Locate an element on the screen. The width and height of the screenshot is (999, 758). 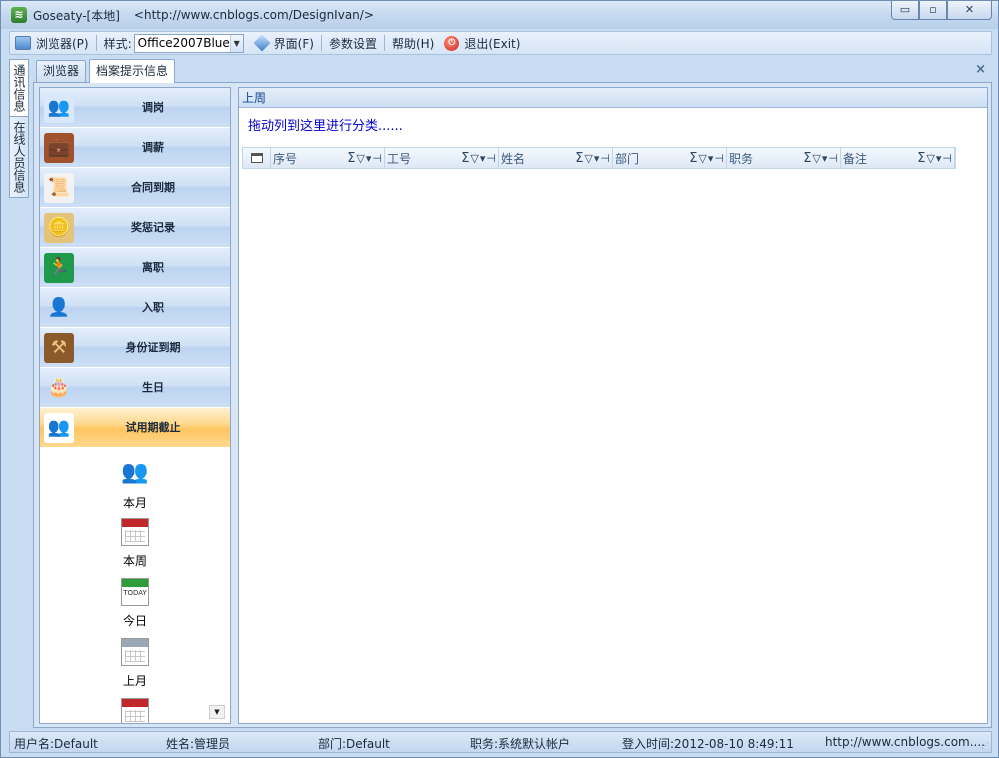
resize-grip-icon: ⋰ is located at coordinates (985, 745).